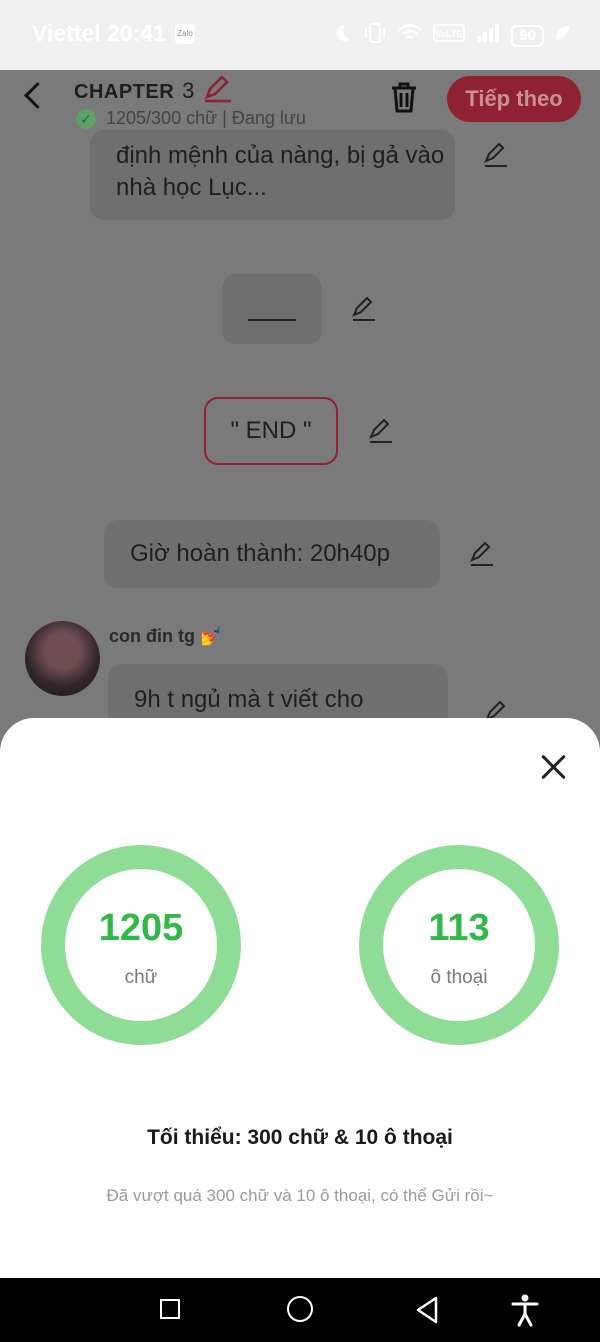  Describe the element at coordinates (272, 309) in the screenshot. I see `divider-bubble` at that location.